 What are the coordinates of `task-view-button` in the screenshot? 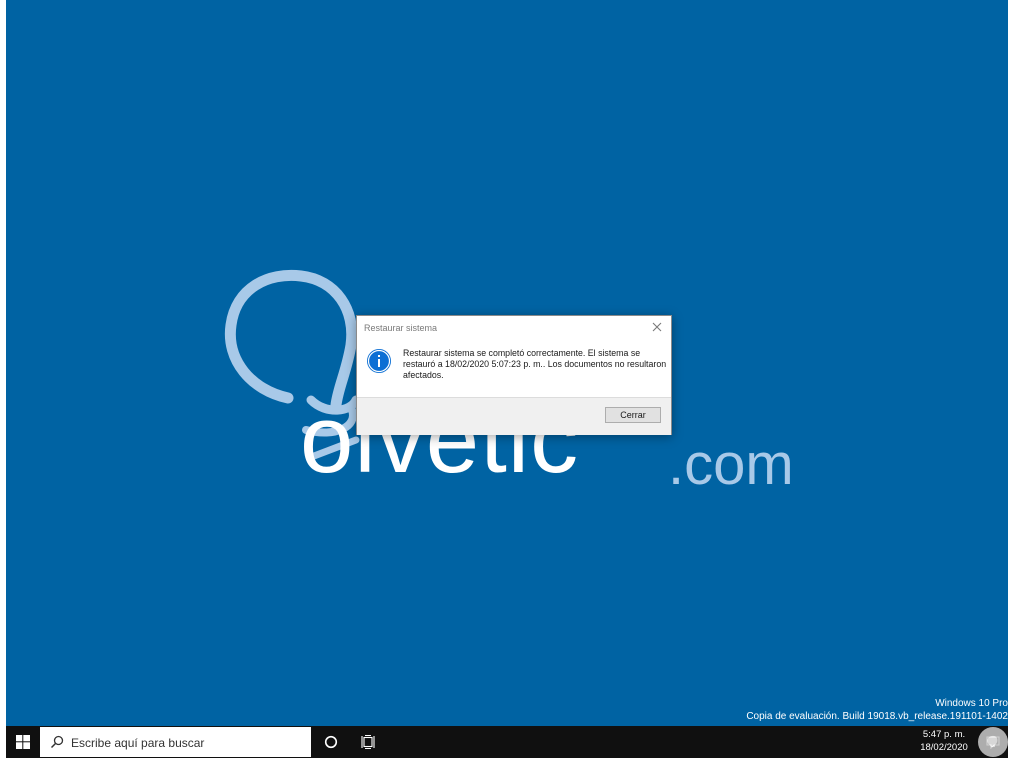 It's located at (369, 742).